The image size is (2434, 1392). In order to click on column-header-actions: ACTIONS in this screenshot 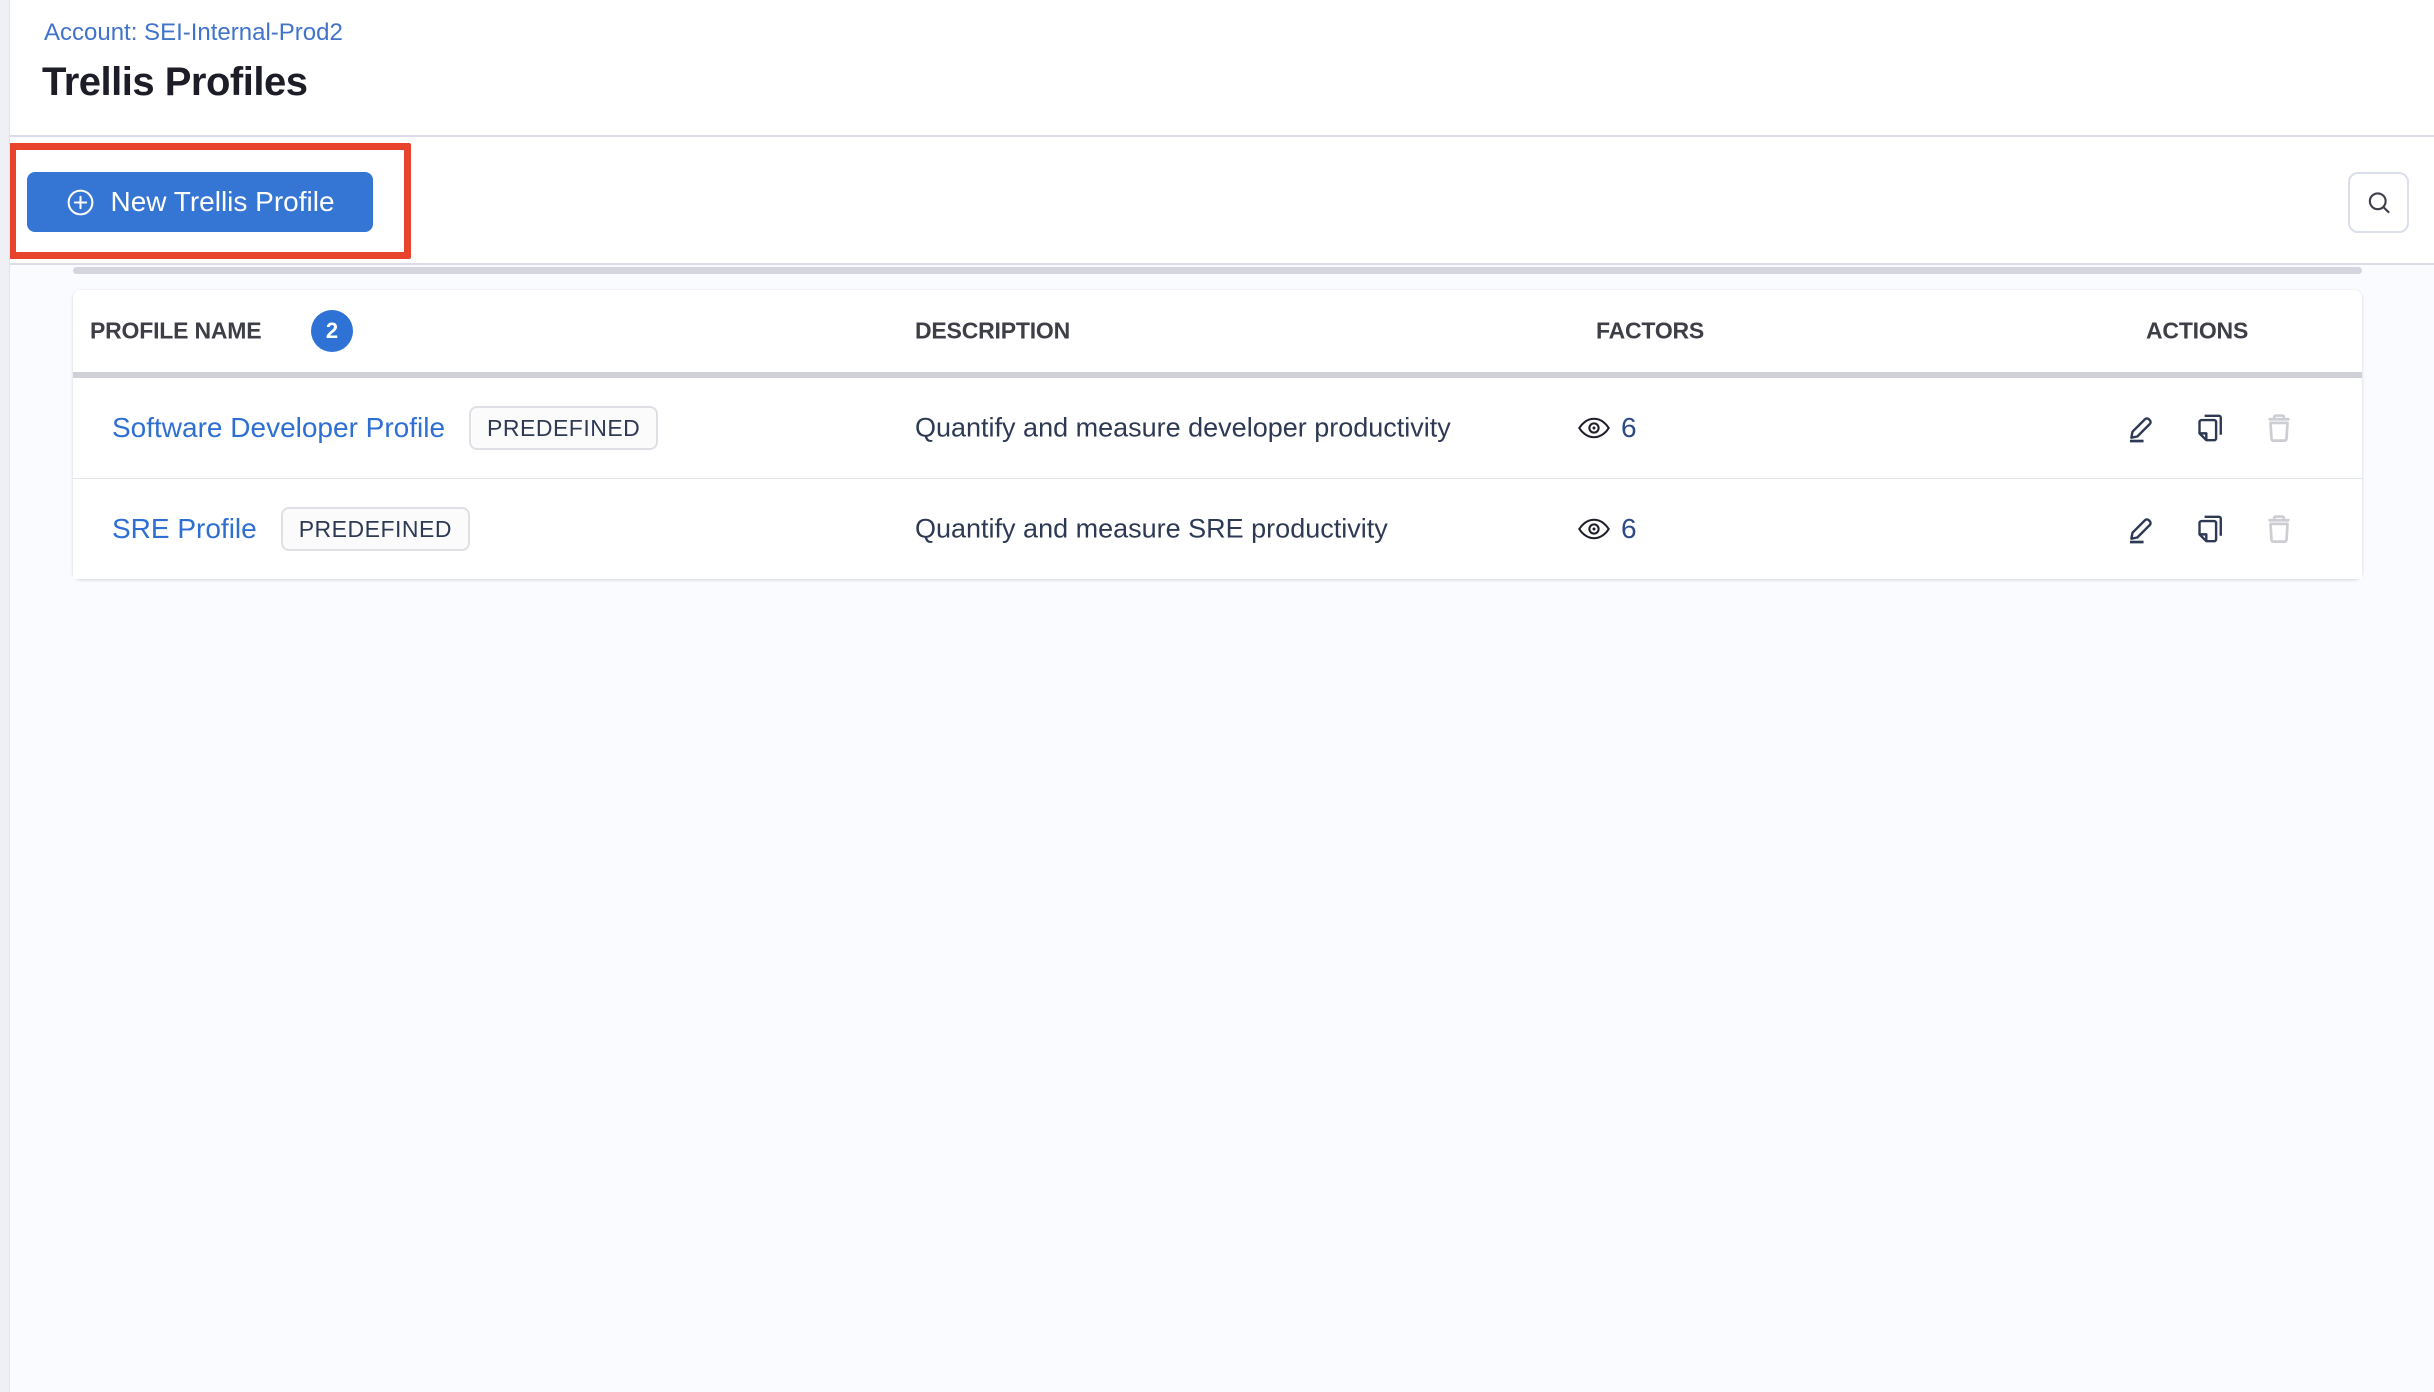, I will do `click(2197, 330)`.